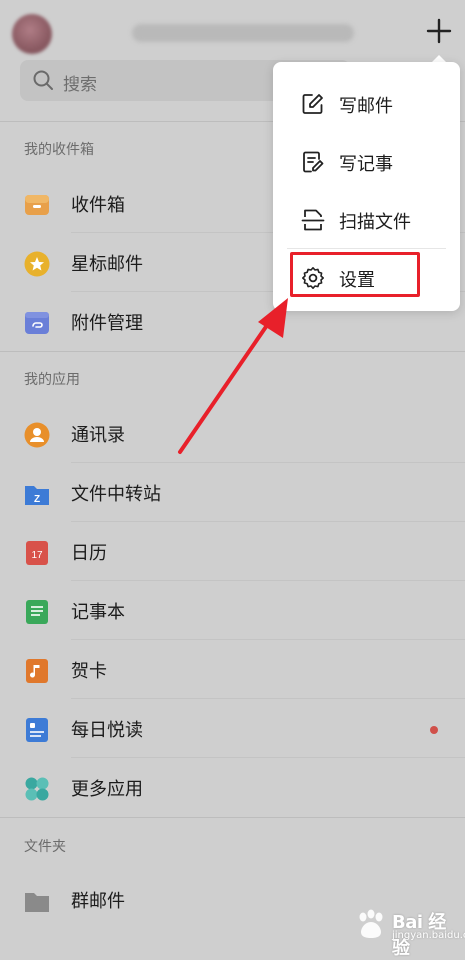 This screenshot has height=960, width=465. Describe the element at coordinates (428, 935) in the screenshot. I see `watermark-url: jingyan.baidu.com` at that location.